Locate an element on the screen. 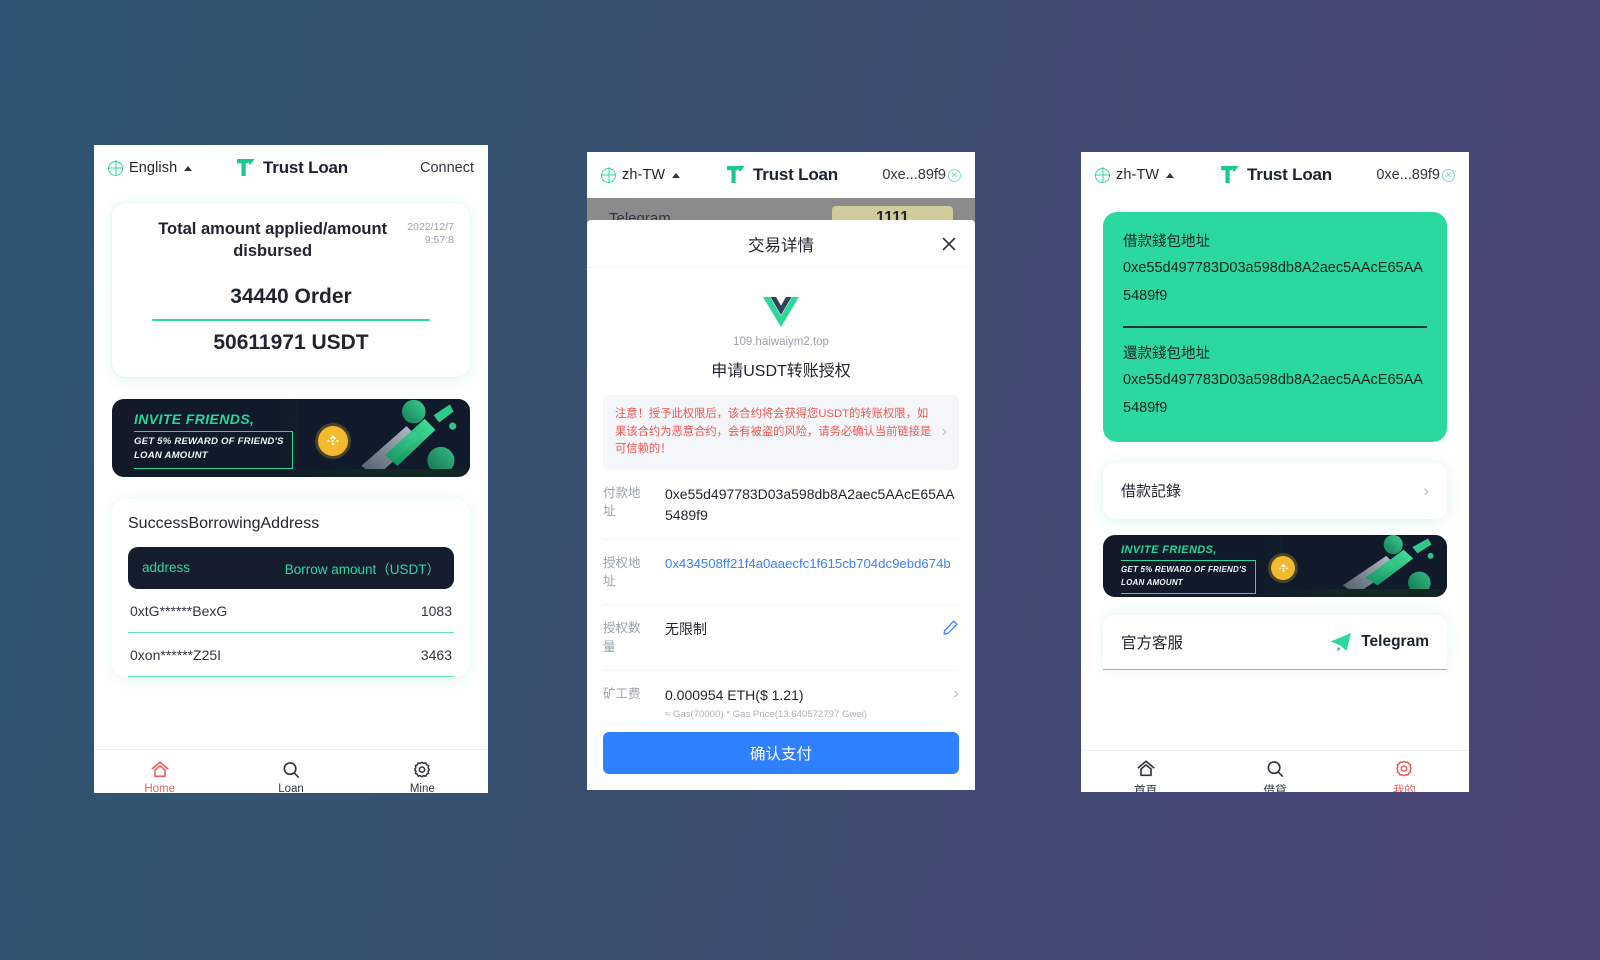 This screenshot has height=960, width=1600. bnb-coin-icon is located at coordinates (1283, 568).